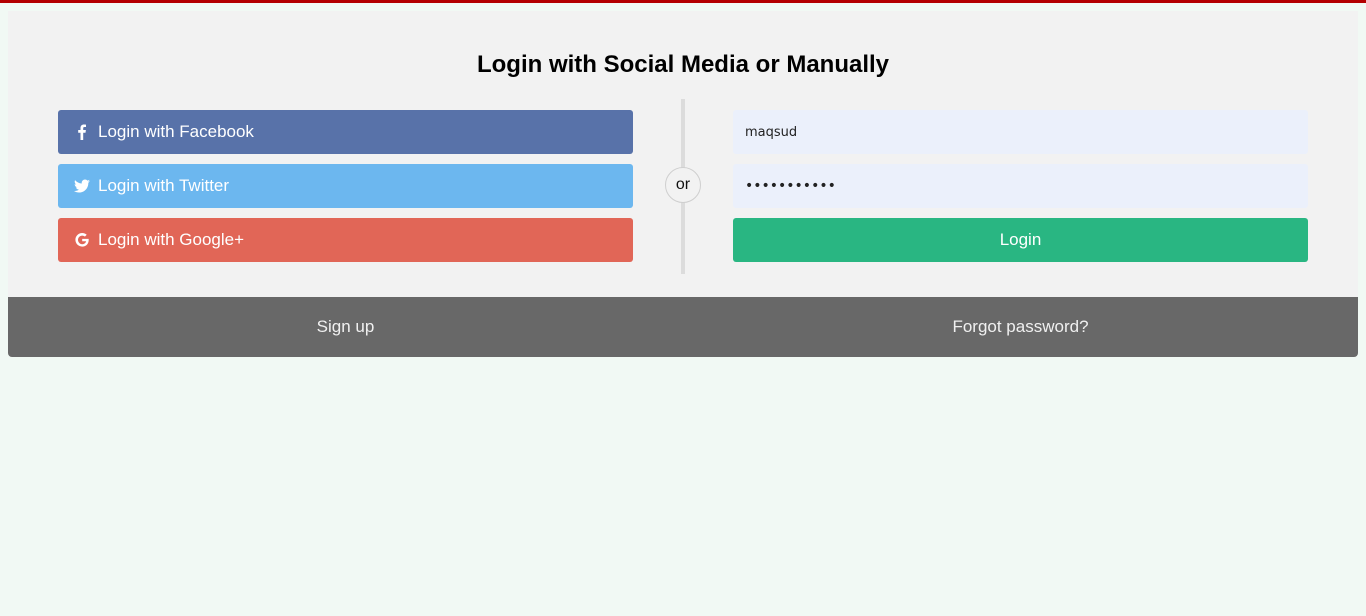 This screenshot has width=1366, height=616. I want to click on login-twitter-label: Login with Twitter, so click(164, 185).